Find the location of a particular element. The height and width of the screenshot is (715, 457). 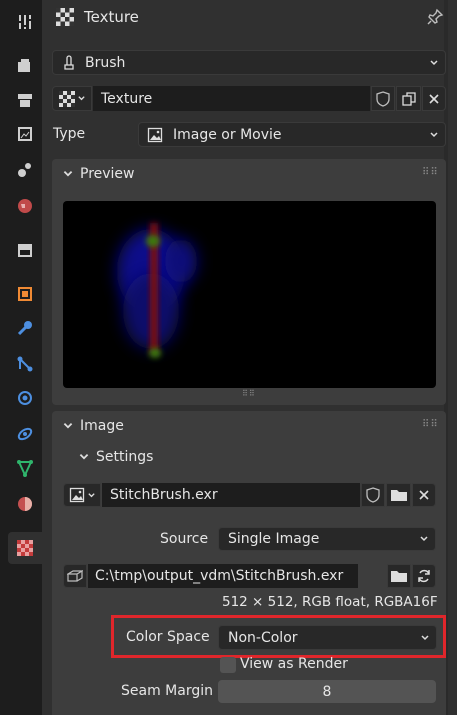

tab-tool is located at coordinates (25, 22).